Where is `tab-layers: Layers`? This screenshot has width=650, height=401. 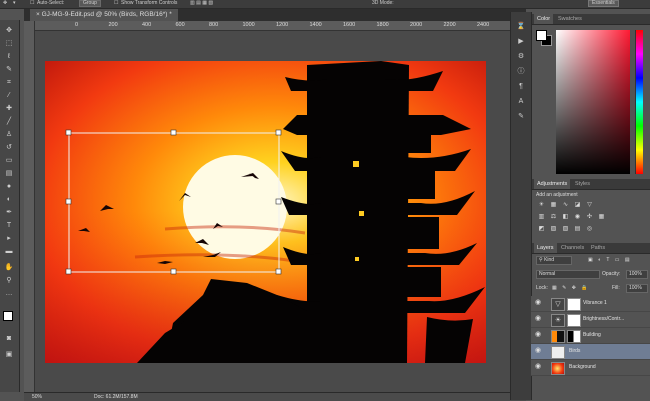
tab-layers: Layers is located at coordinates (545, 248).